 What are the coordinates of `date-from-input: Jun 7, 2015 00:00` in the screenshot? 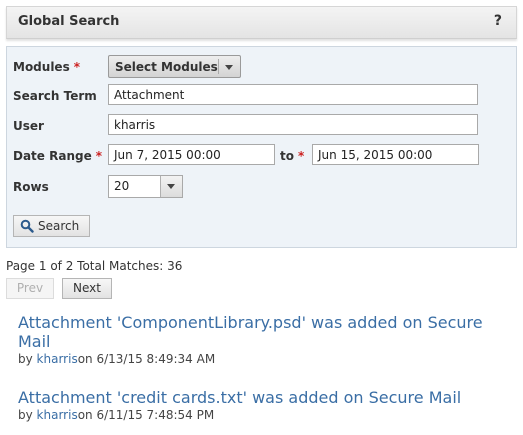 It's located at (191, 154).